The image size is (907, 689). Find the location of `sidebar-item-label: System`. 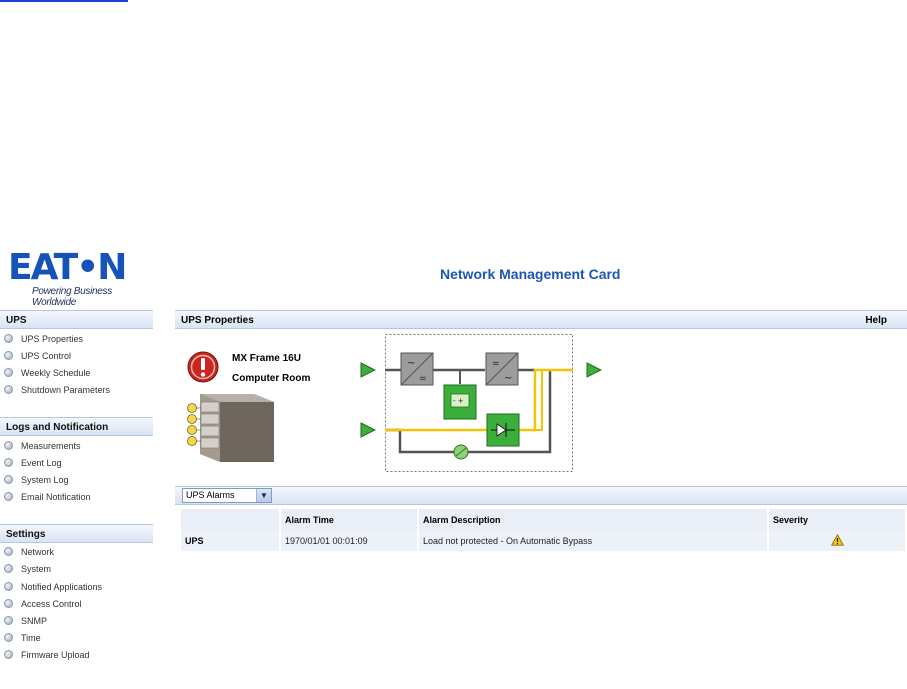

sidebar-item-label: System is located at coordinates (36, 569).